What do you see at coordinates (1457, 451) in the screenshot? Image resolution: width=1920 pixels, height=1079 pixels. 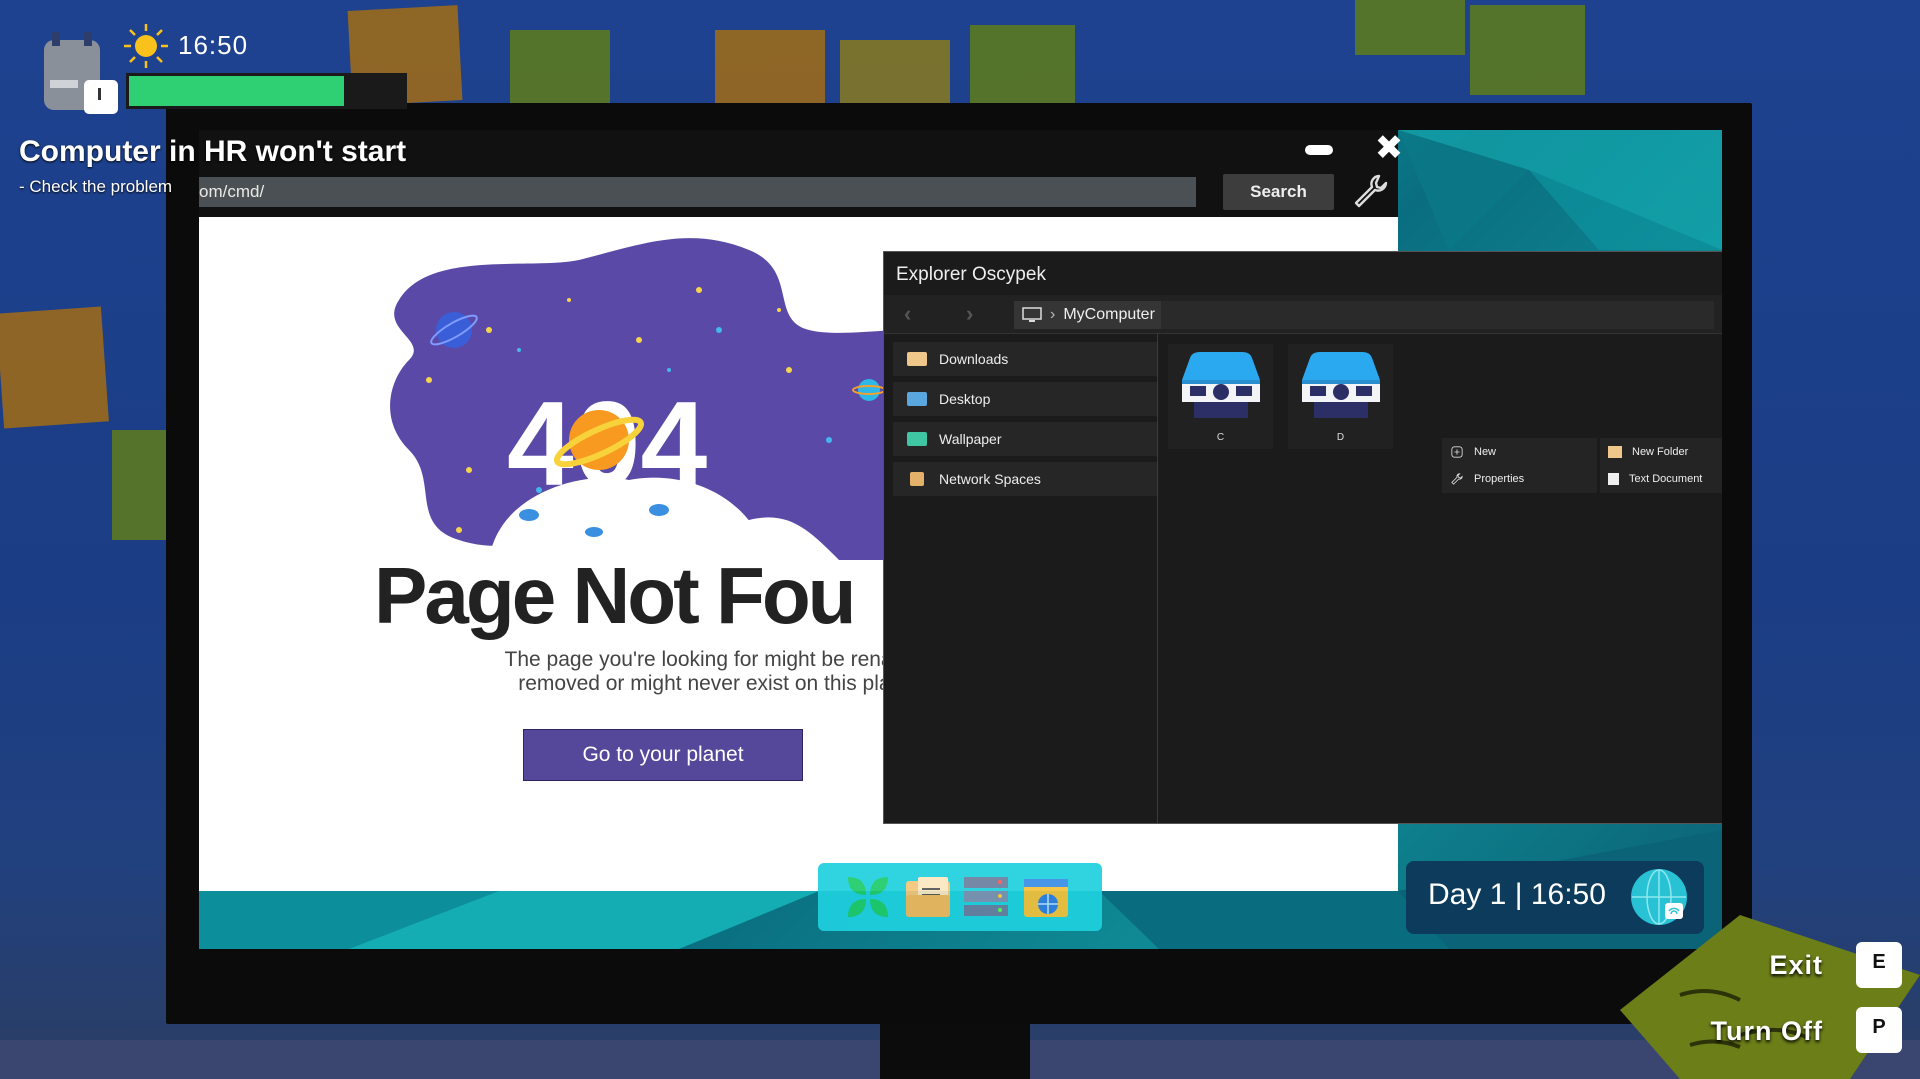 I see `plus-icon` at bounding box center [1457, 451].